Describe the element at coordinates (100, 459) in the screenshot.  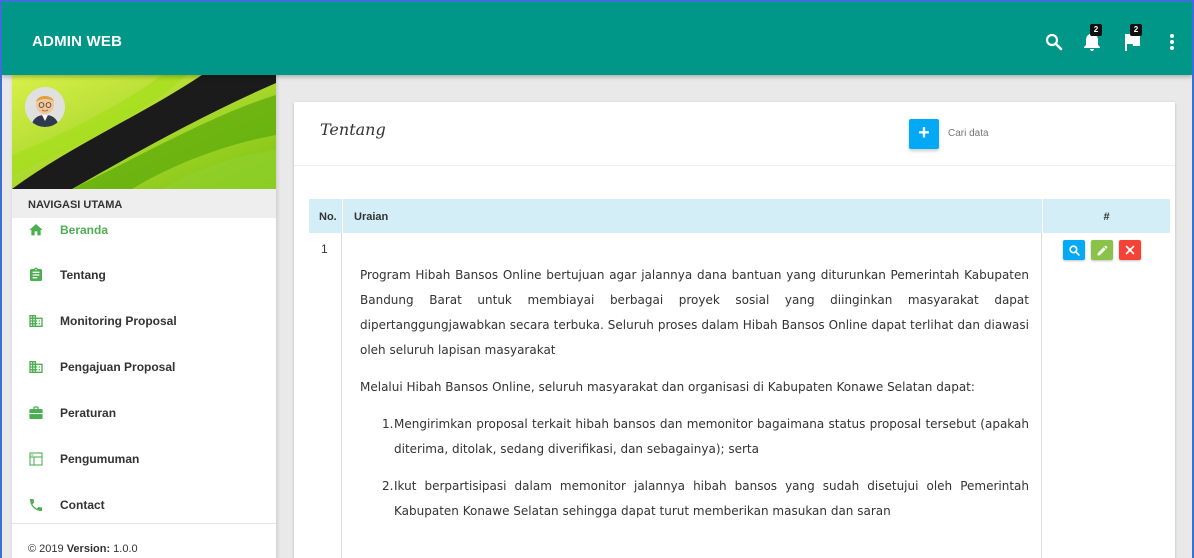
I see `sidebar-item-label: Pengumuman` at that location.